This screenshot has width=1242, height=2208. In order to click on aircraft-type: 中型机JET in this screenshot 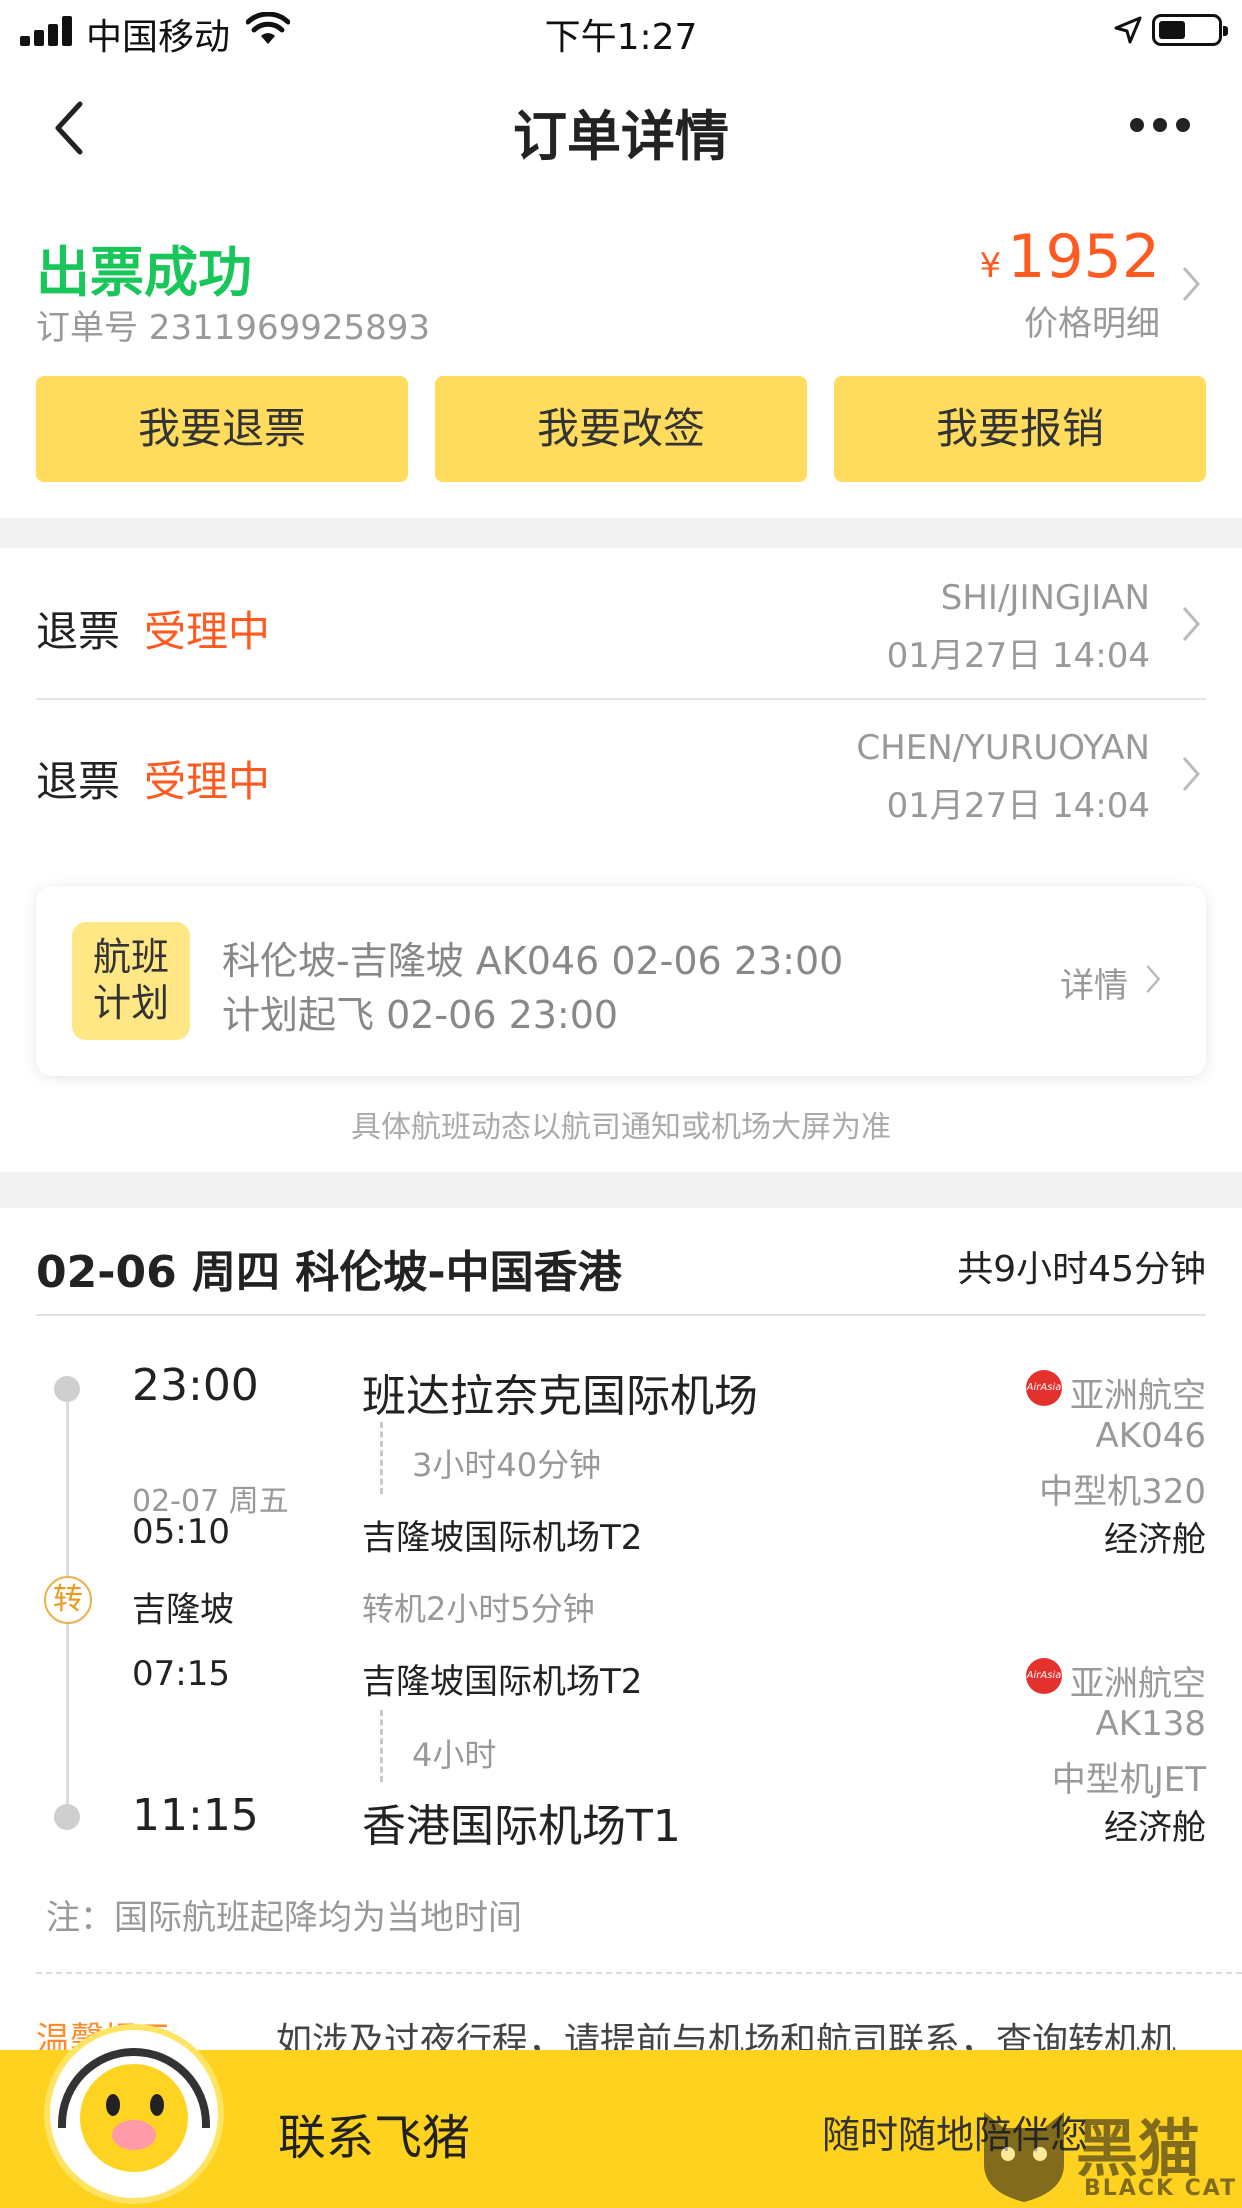, I will do `click(1128, 1780)`.